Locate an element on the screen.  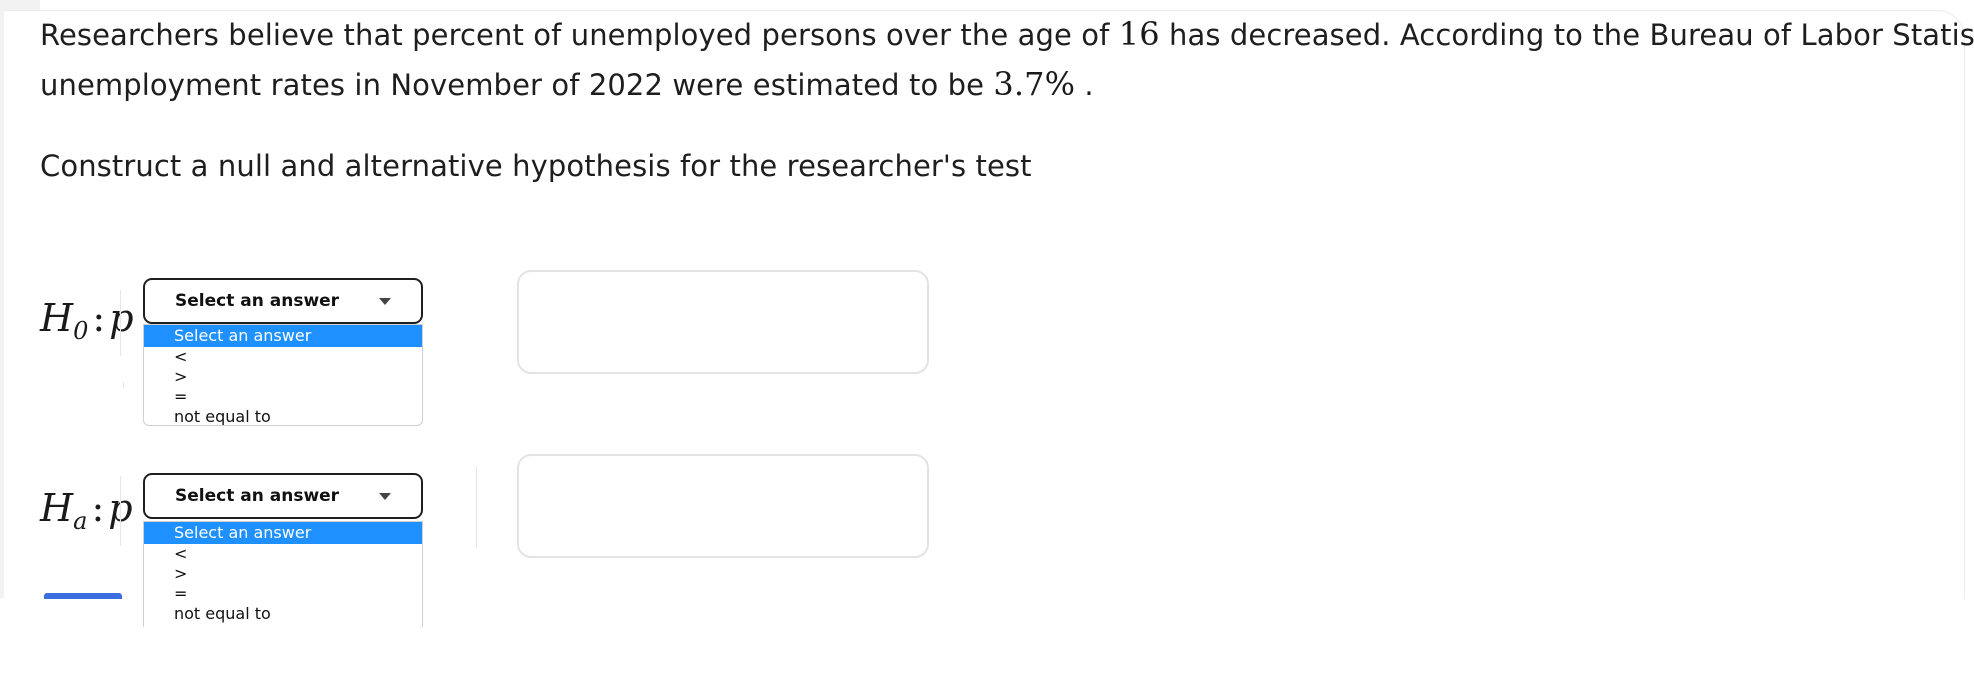
null-operator-listbox: Select an answer < > = not equal to is located at coordinates (283, 375).